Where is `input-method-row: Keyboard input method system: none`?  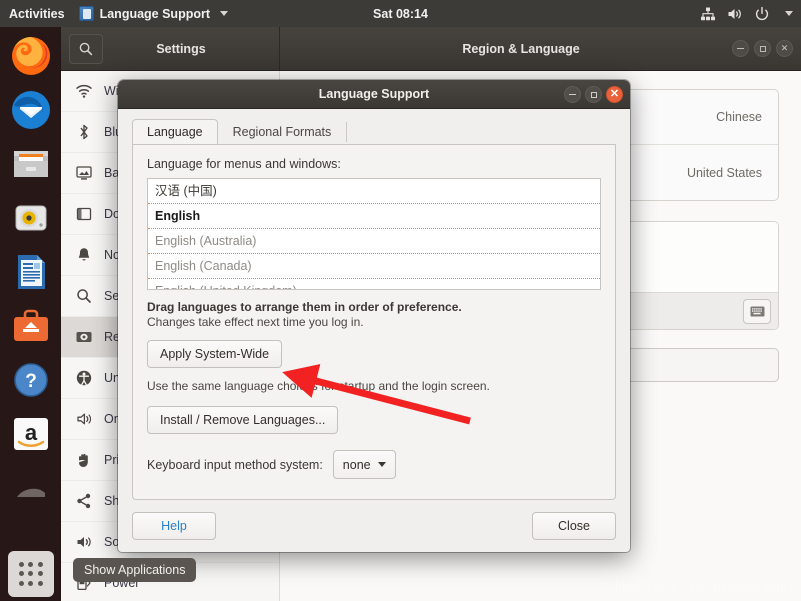
input-method-row: Keyboard input method system: none is located at coordinates (374, 464).